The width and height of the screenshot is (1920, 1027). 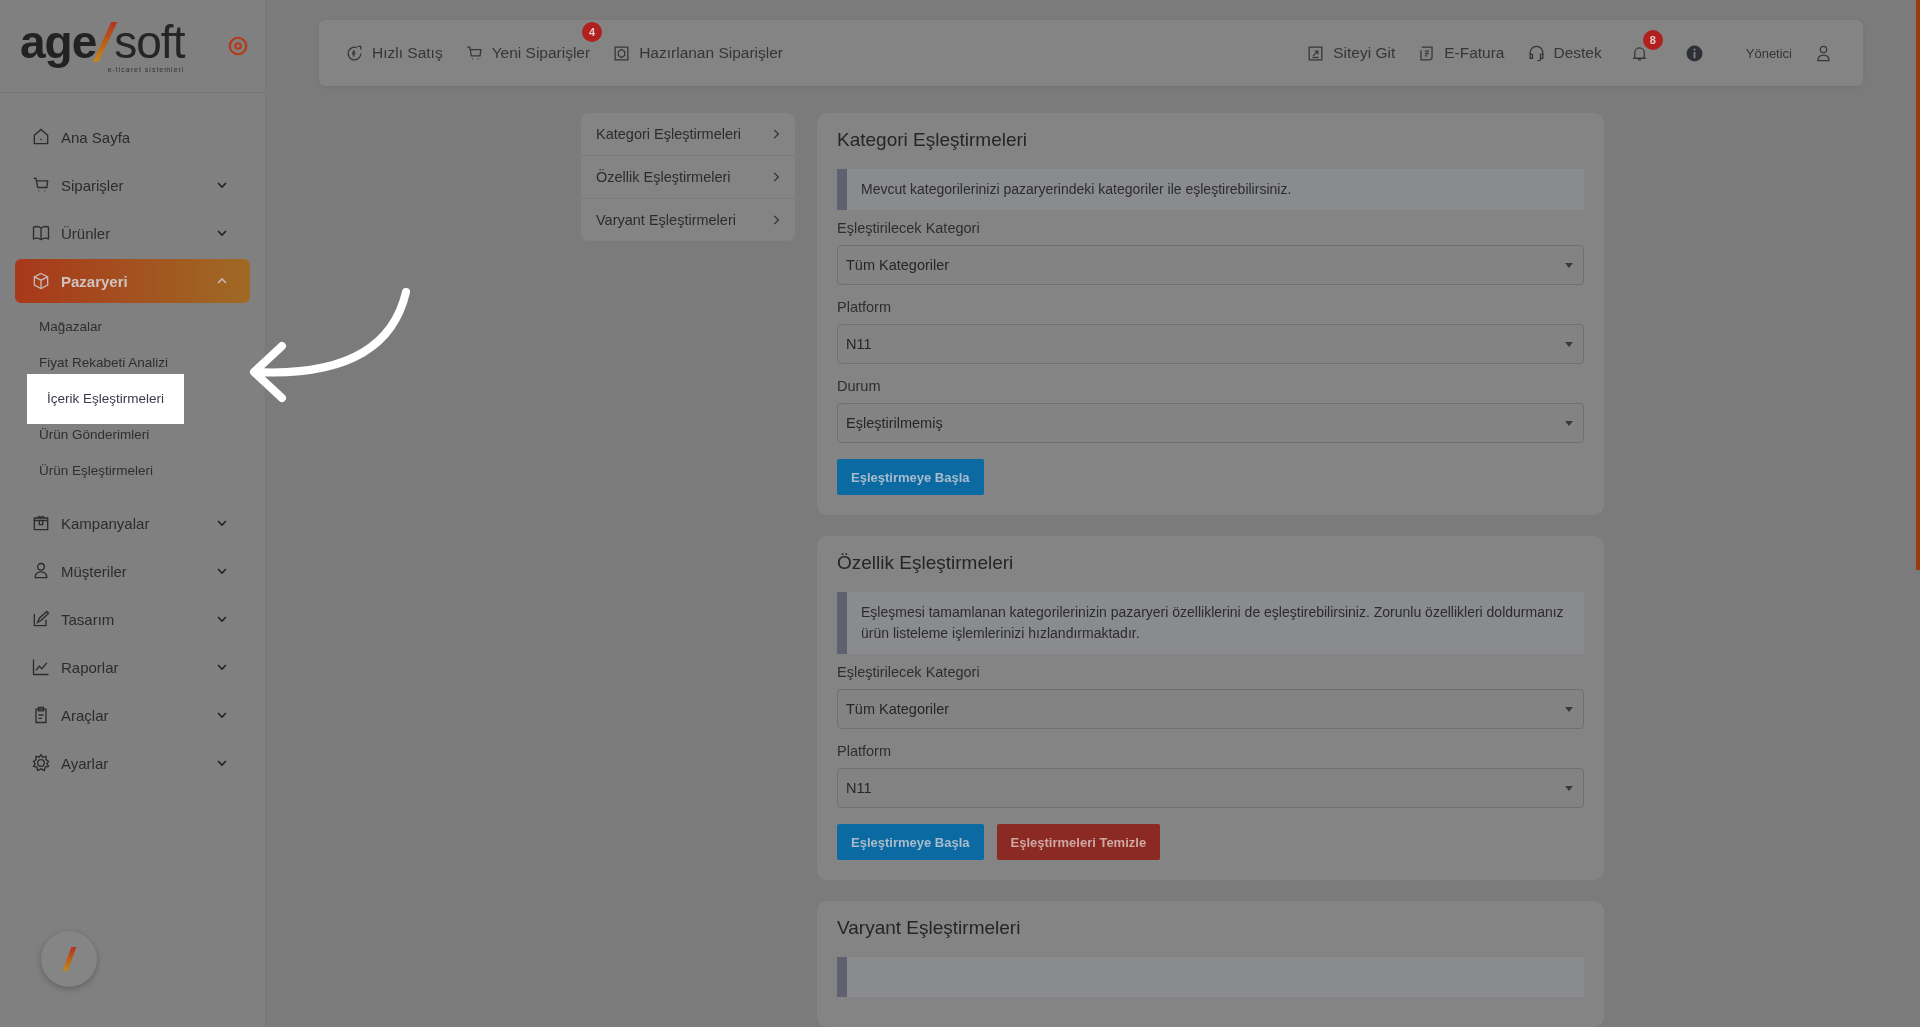 What do you see at coordinates (1823, 53) in the screenshot?
I see `user-icon` at bounding box center [1823, 53].